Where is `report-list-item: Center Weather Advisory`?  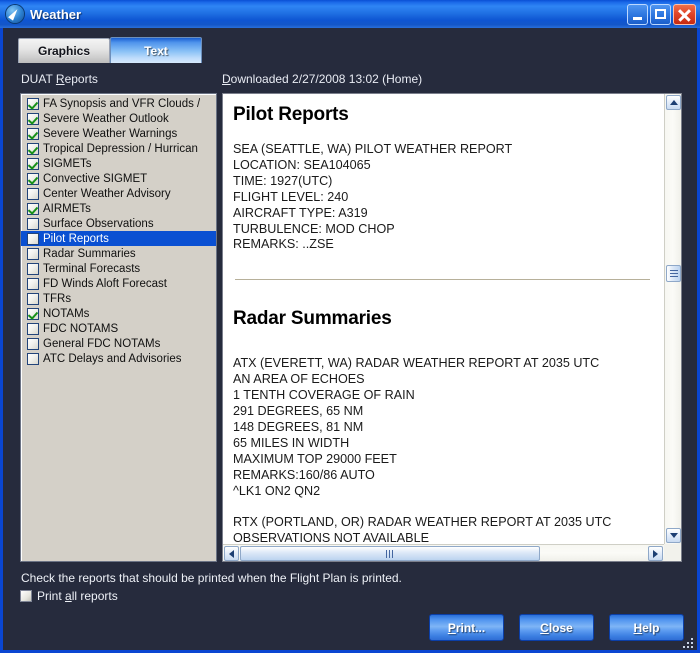 report-list-item: Center Weather Advisory is located at coordinates (118, 193).